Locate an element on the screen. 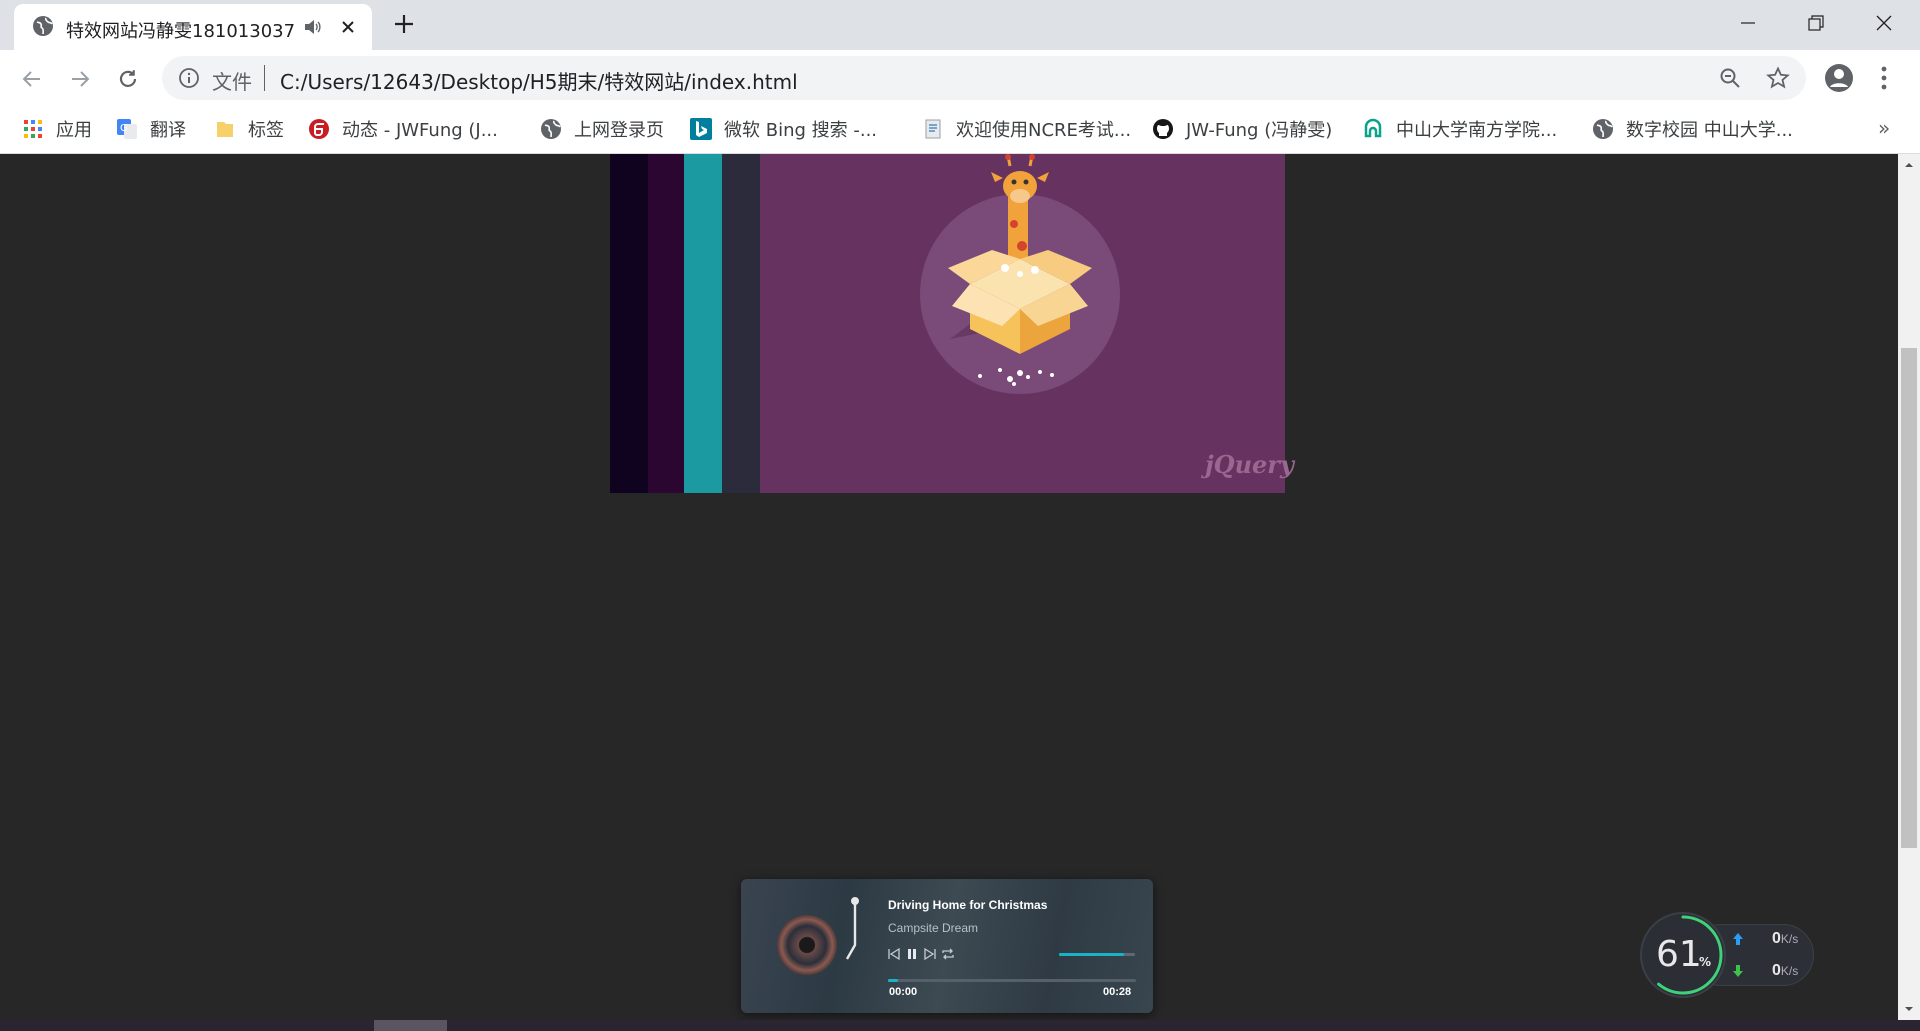 Image resolution: width=1920 pixels, height=1031 pixels. download-arrow-icon is located at coordinates (1738, 971).